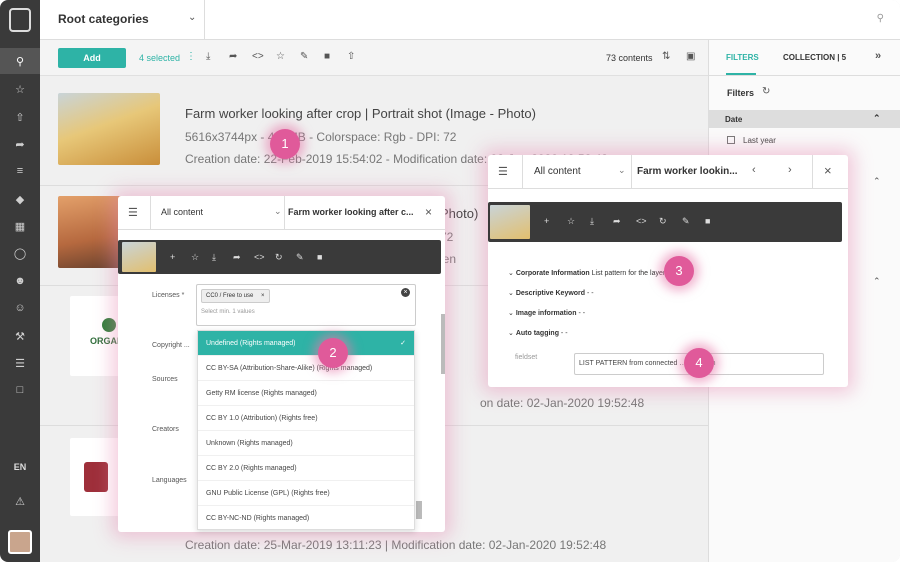 This screenshot has height=562, width=900. What do you see at coordinates (235, 296) in the screenshot?
I see `license-tag: CC0 / Free to use ×` at bounding box center [235, 296].